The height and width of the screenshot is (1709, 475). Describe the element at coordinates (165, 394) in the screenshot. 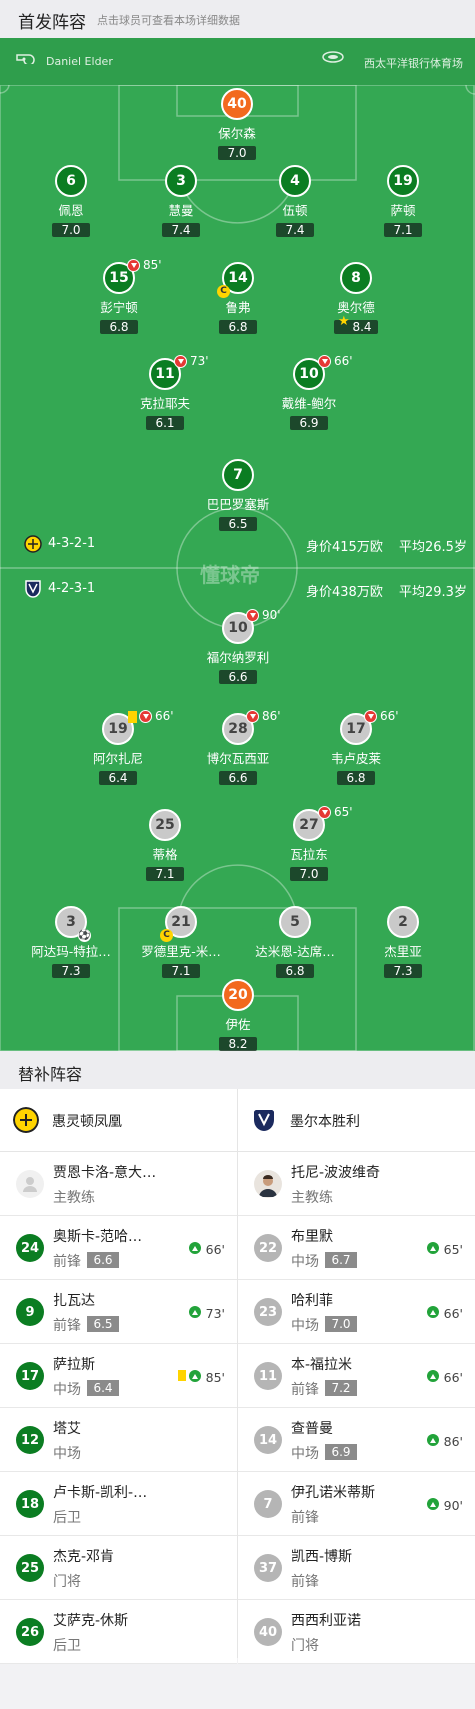

I see `home-player: 11 克拉耶夫 6.1` at that location.